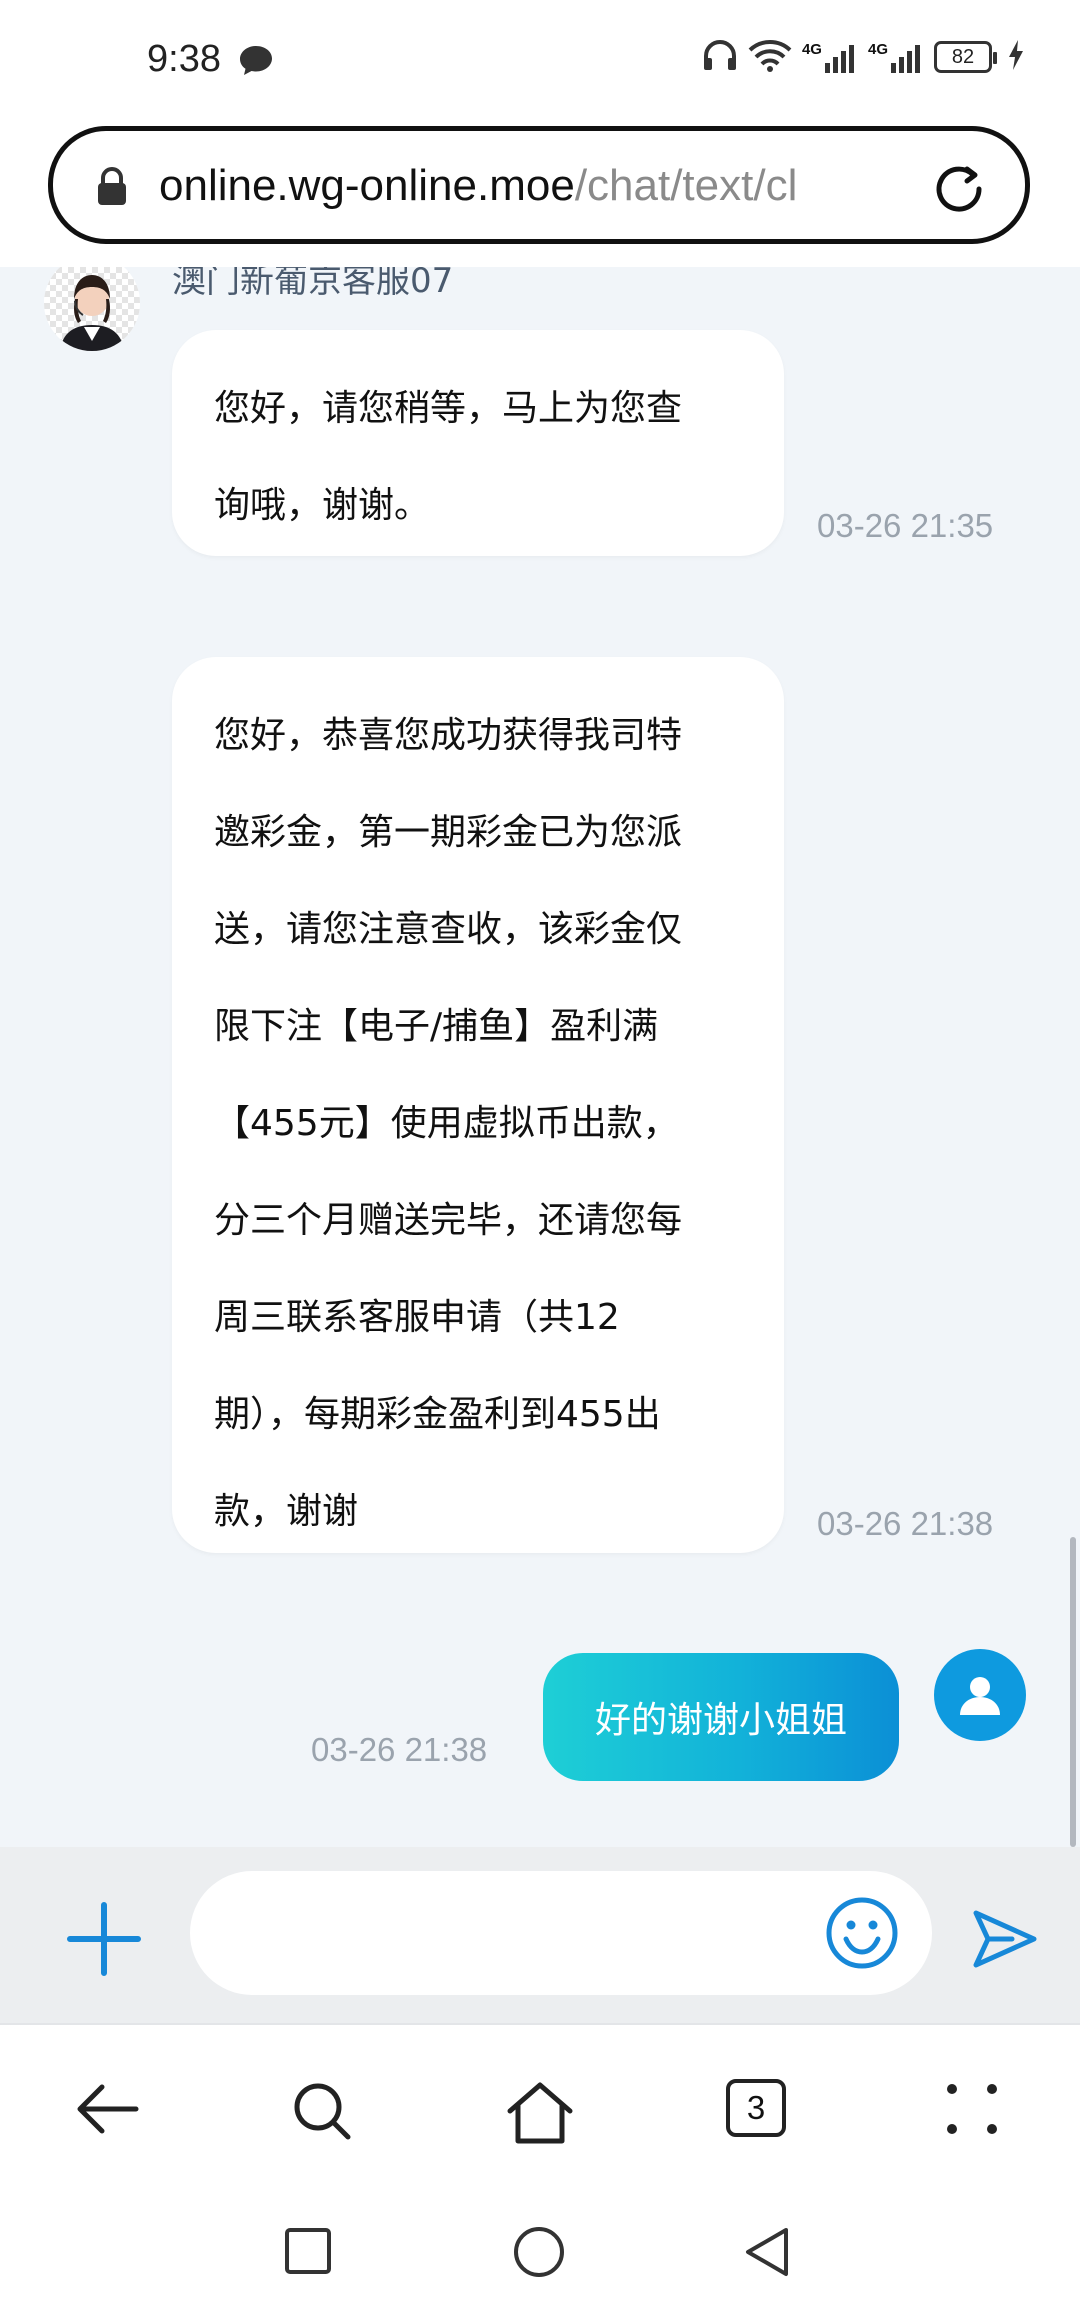  What do you see at coordinates (448, 832) in the screenshot?
I see `message-line: 邀彩金，第一期彩金已为您派` at bounding box center [448, 832].